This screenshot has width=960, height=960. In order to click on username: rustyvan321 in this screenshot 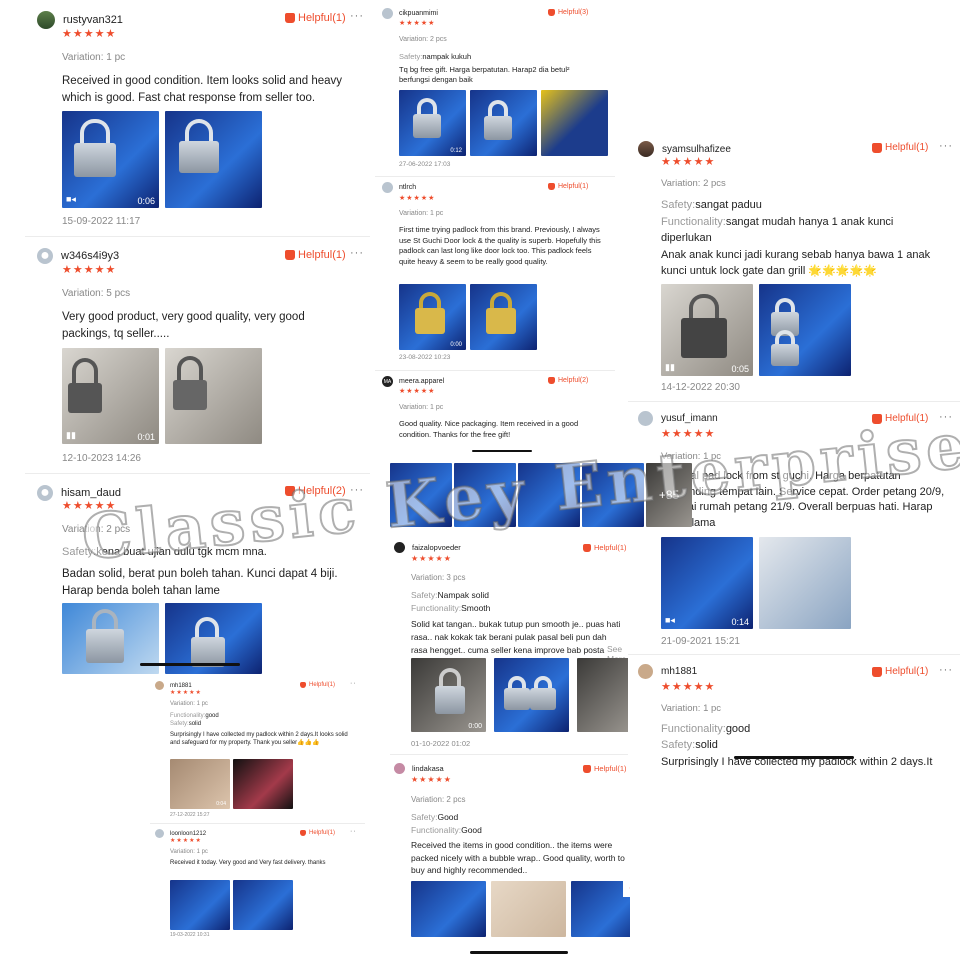, I will do `click(93, 20)`.